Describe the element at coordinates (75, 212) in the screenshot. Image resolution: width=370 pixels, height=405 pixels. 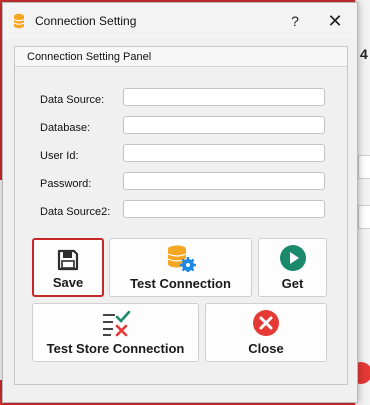
I see `data-source2-label: Data Source2:` at that location.